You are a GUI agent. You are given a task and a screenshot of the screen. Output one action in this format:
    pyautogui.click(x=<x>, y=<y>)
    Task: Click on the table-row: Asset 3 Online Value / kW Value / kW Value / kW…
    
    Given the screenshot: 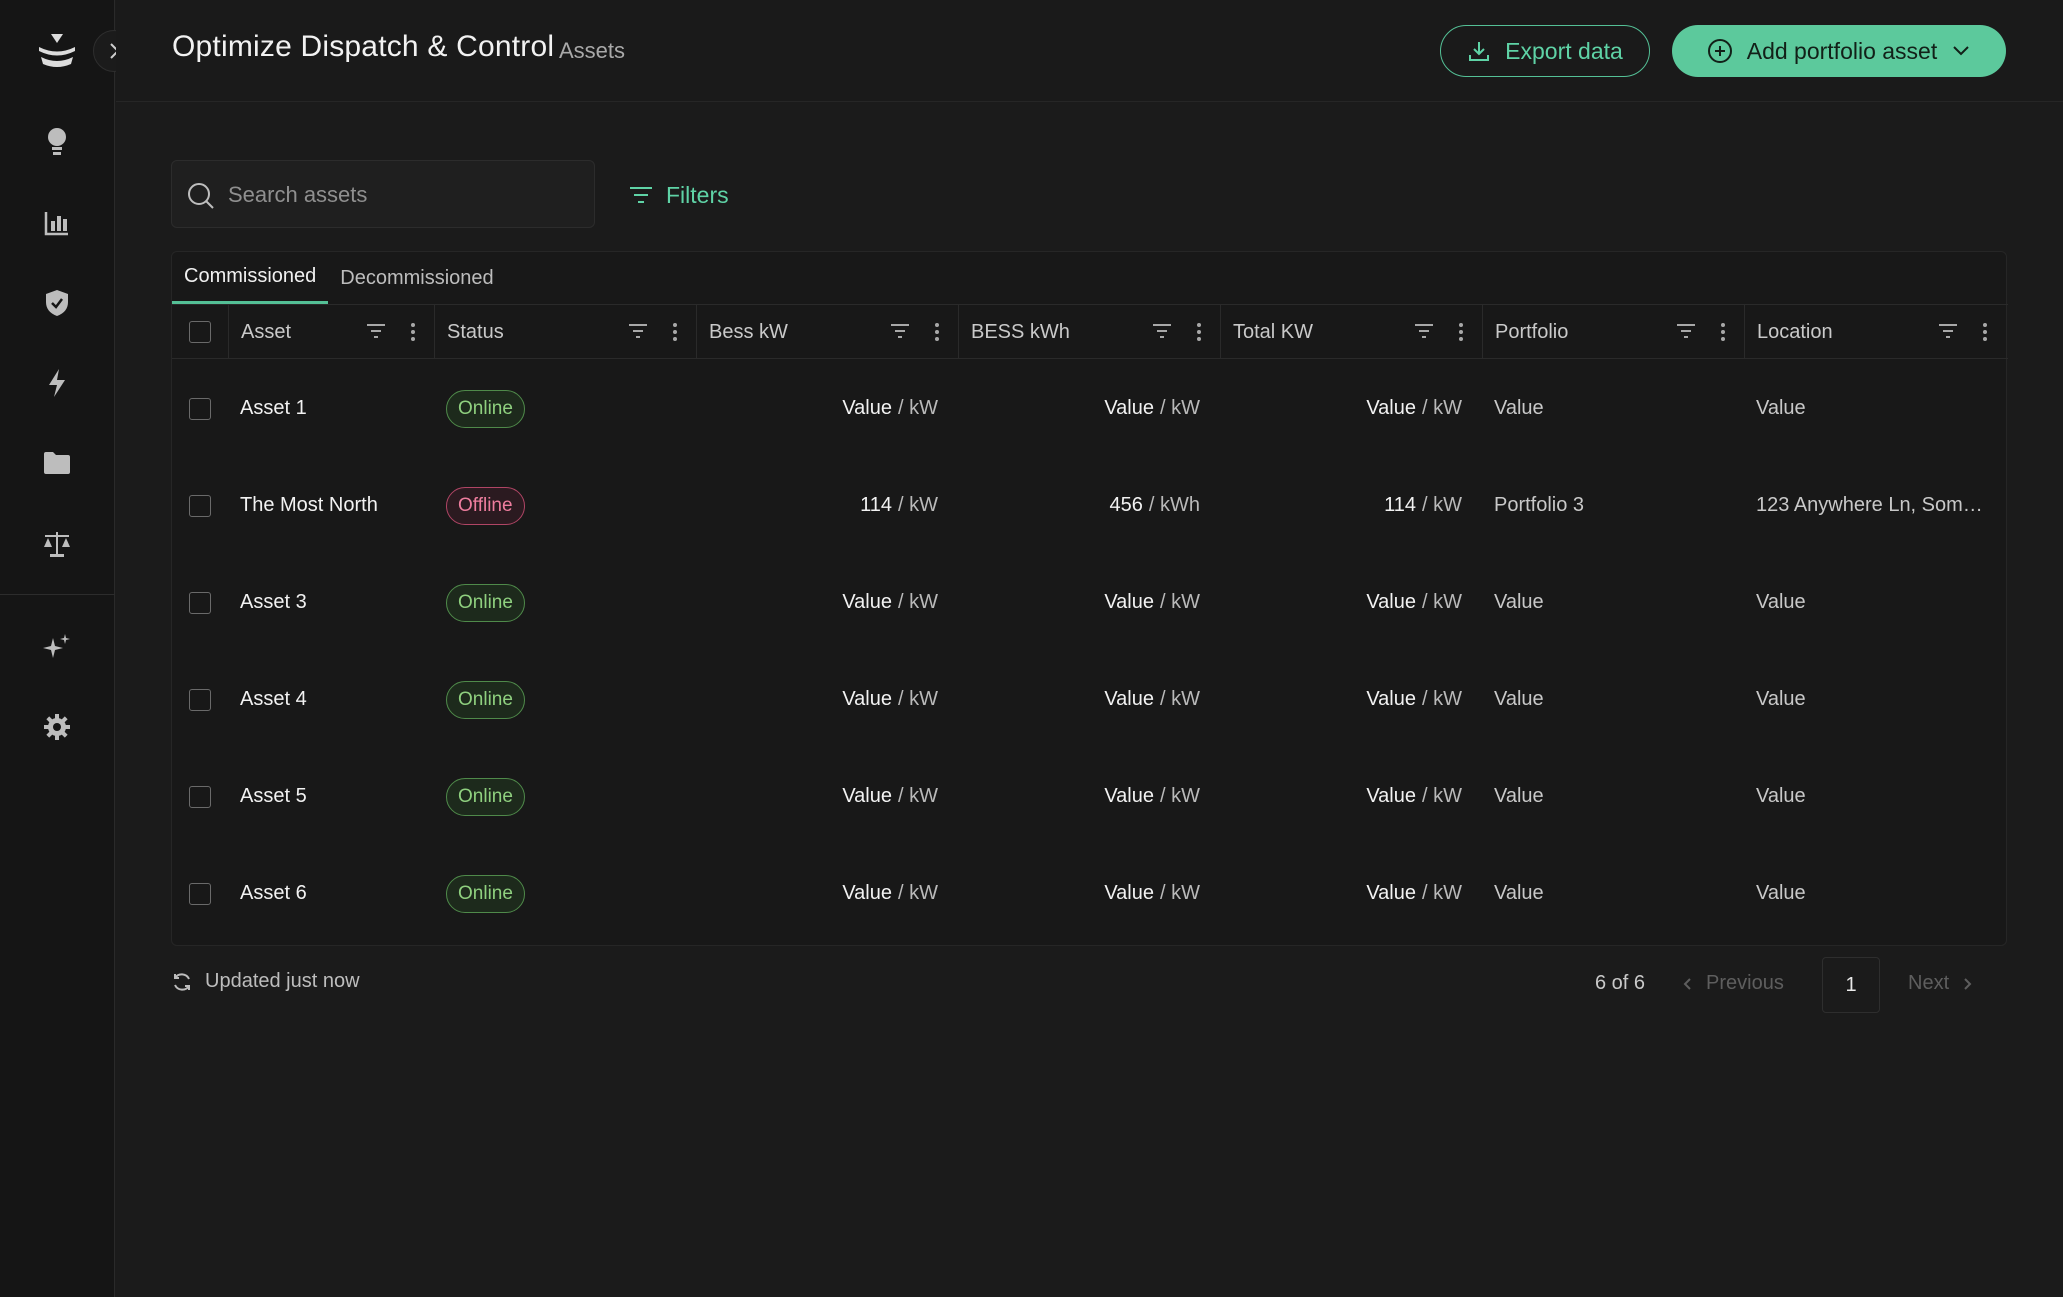 What is the action you would take?
    pyautogui.click(x=1090, y=602)
    